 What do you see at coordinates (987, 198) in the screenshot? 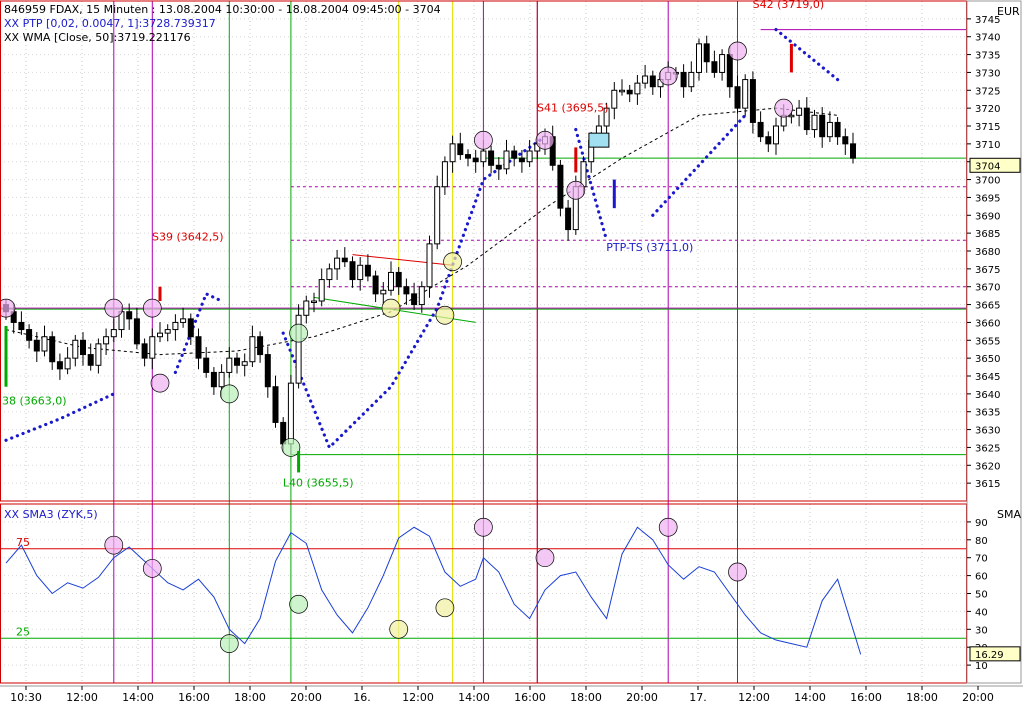
I see `price-tick-label: 3695` at bounding box center [987, 198].